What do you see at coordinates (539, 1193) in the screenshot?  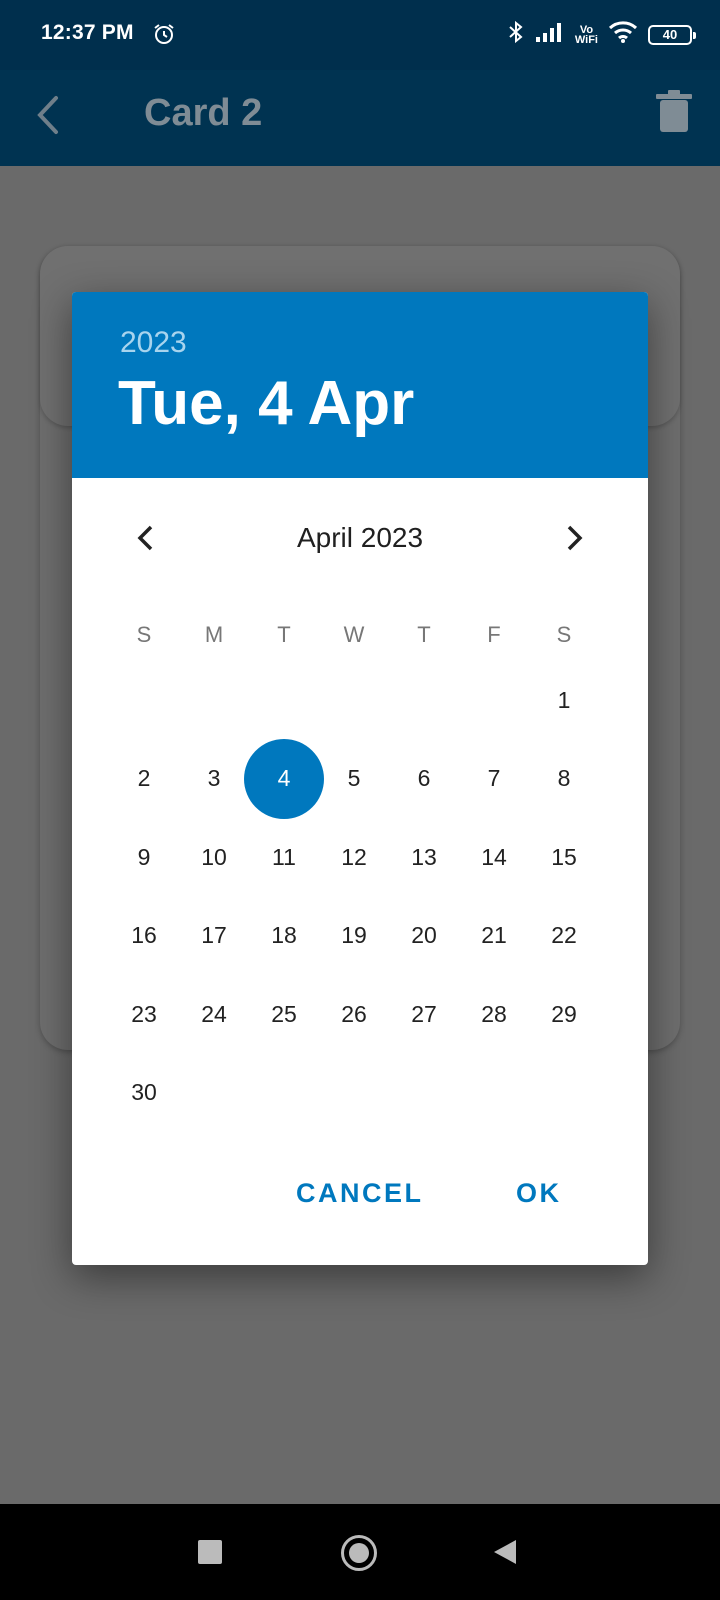 I see `ok-button: OK` at bounding box center [539, 1193].